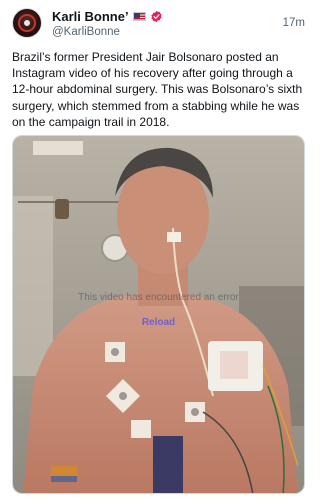 The image size is (320, 500). I want to click on us-flag-icon, so click(139, 16).